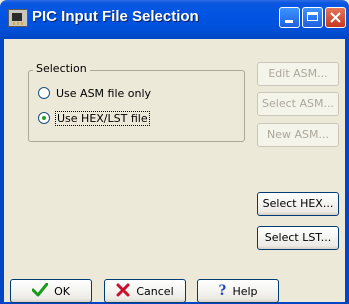 The height and width of the screenshot is (304, 349). I want to click on close-button, so click(335, 17).